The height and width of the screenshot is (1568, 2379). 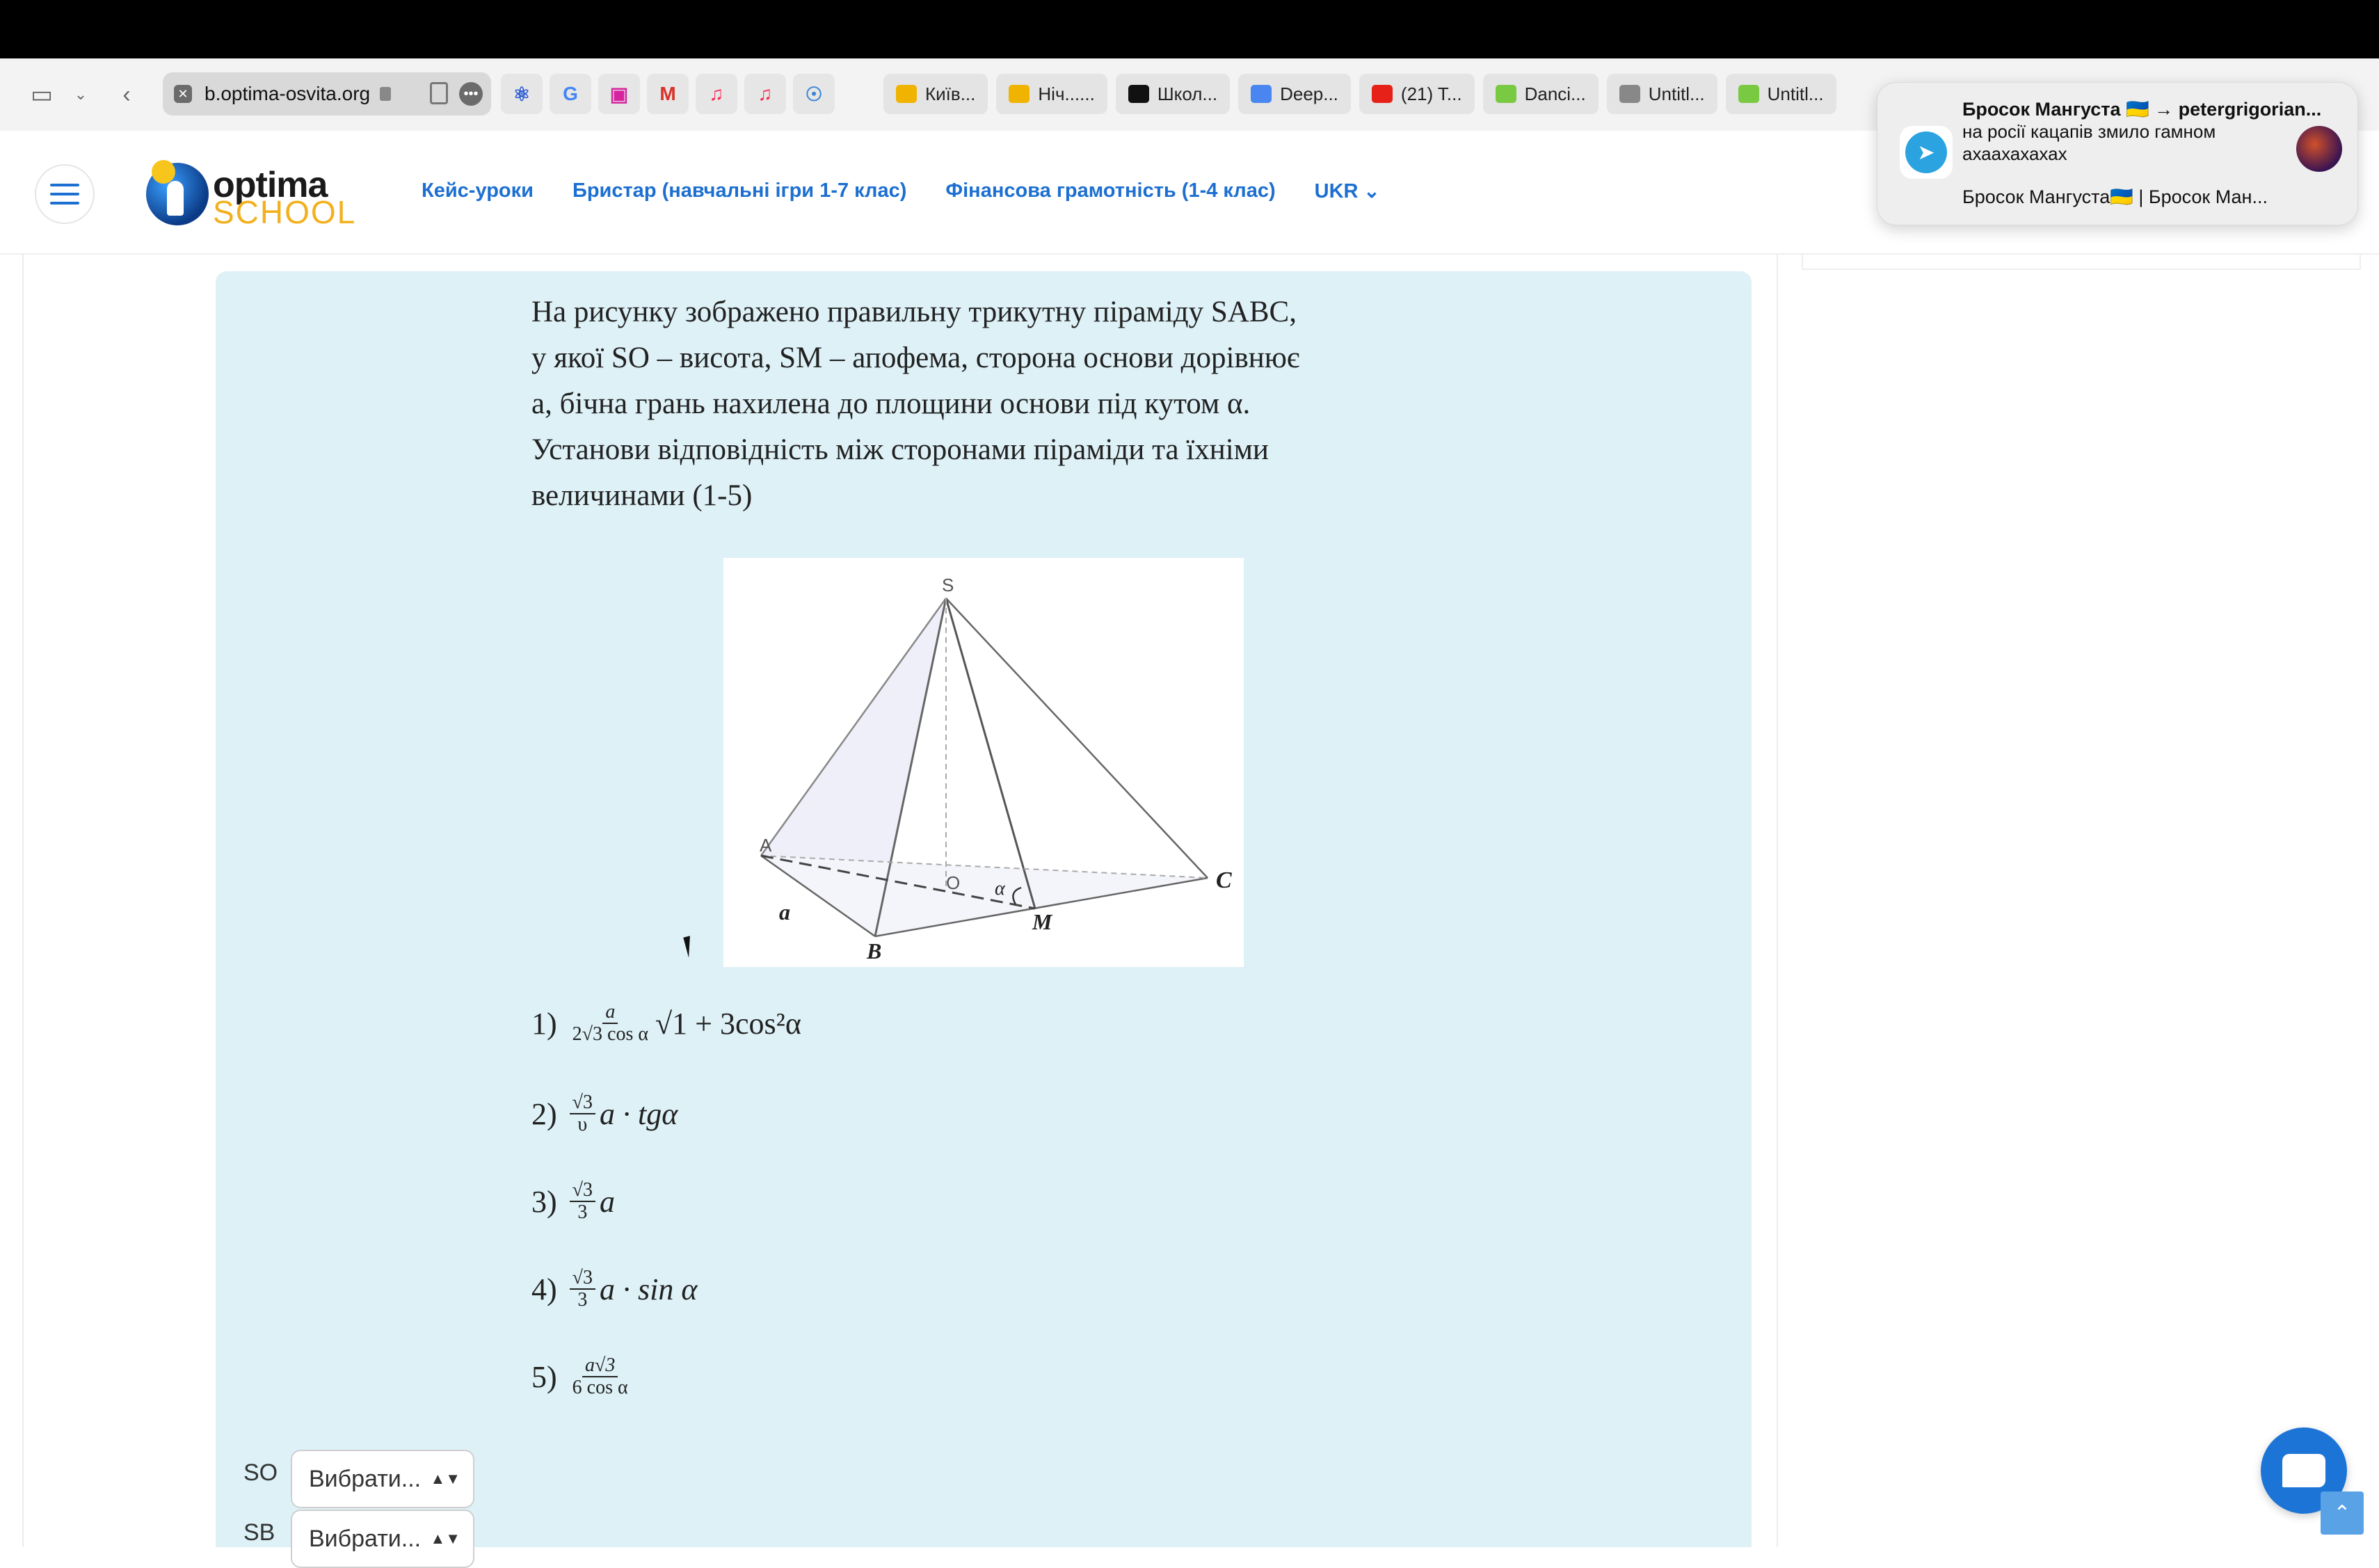 What do you see at coordinates (2303, 1470) in the screenshot?
I see `chat-bubble-icon` at bounding box center [2303, 1470].